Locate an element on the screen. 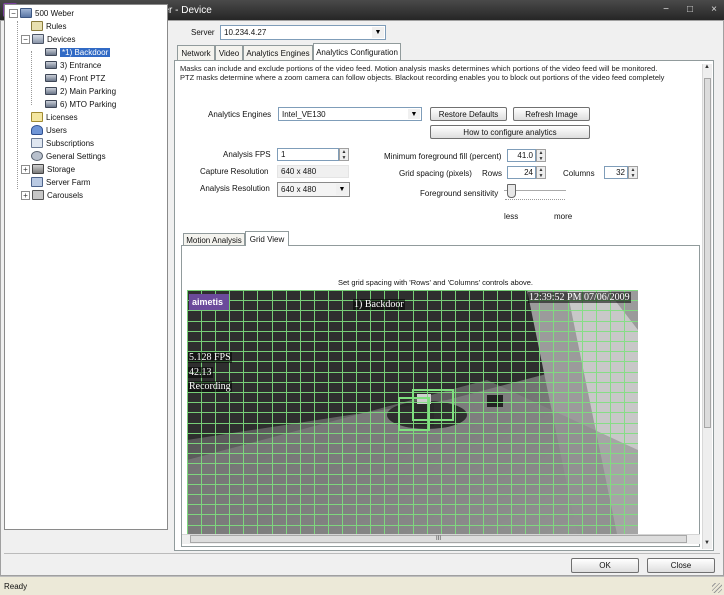  tree-item-label: 3) Entrance is located at coordinates (81, 65).